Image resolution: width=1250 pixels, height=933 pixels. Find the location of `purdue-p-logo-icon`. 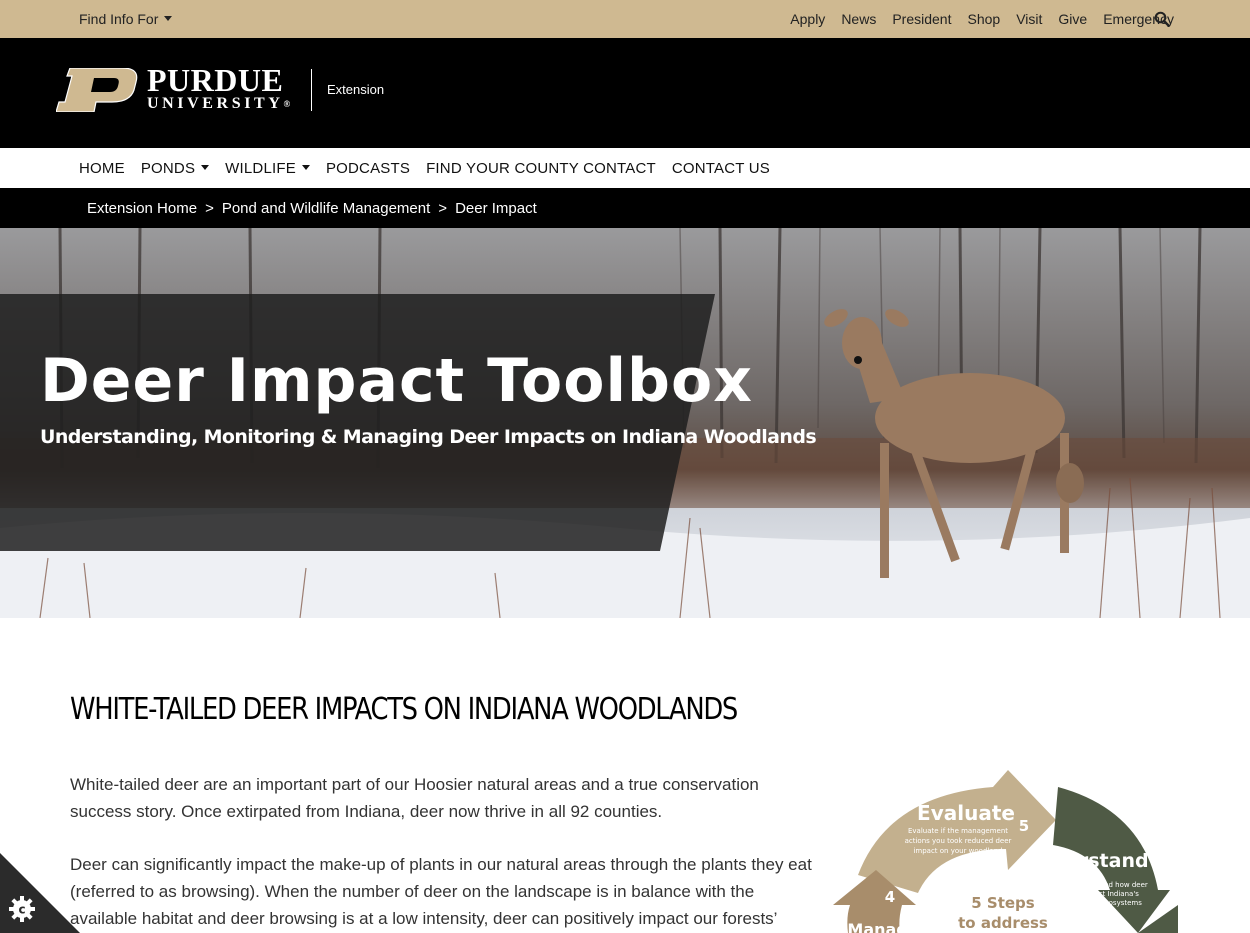

purdue-p-logo-icon is located at coordinates (97, 90).